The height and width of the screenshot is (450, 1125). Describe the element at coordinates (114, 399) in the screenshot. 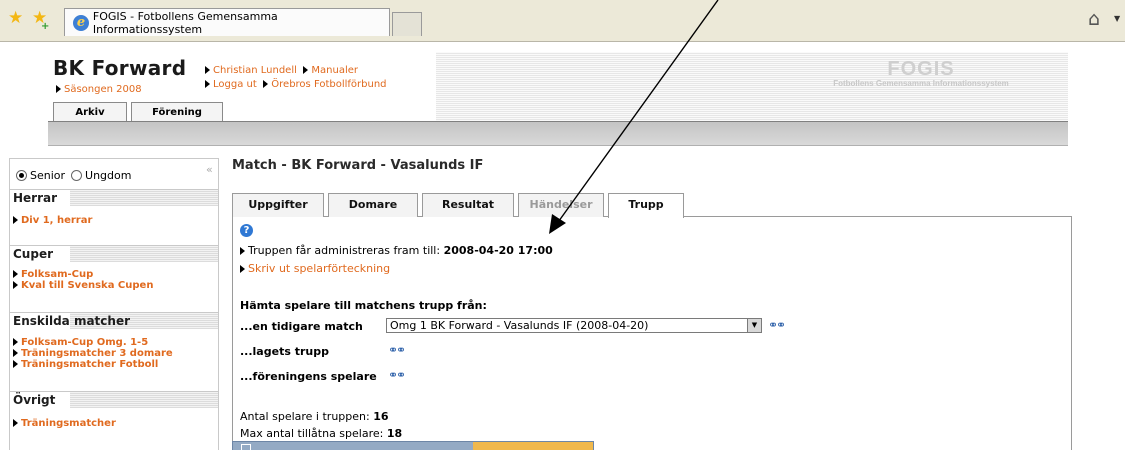

I see `sidebar-section-ovrigt: Övrigt` at that location.